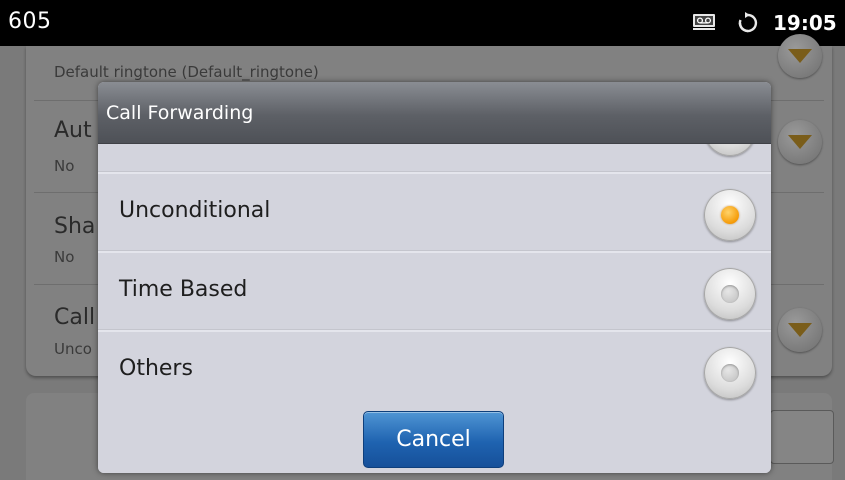 The image size is (845, 480). Describe the element at coordinates (156, 368) in the screenshot. I see `option-label: Others` at that location.